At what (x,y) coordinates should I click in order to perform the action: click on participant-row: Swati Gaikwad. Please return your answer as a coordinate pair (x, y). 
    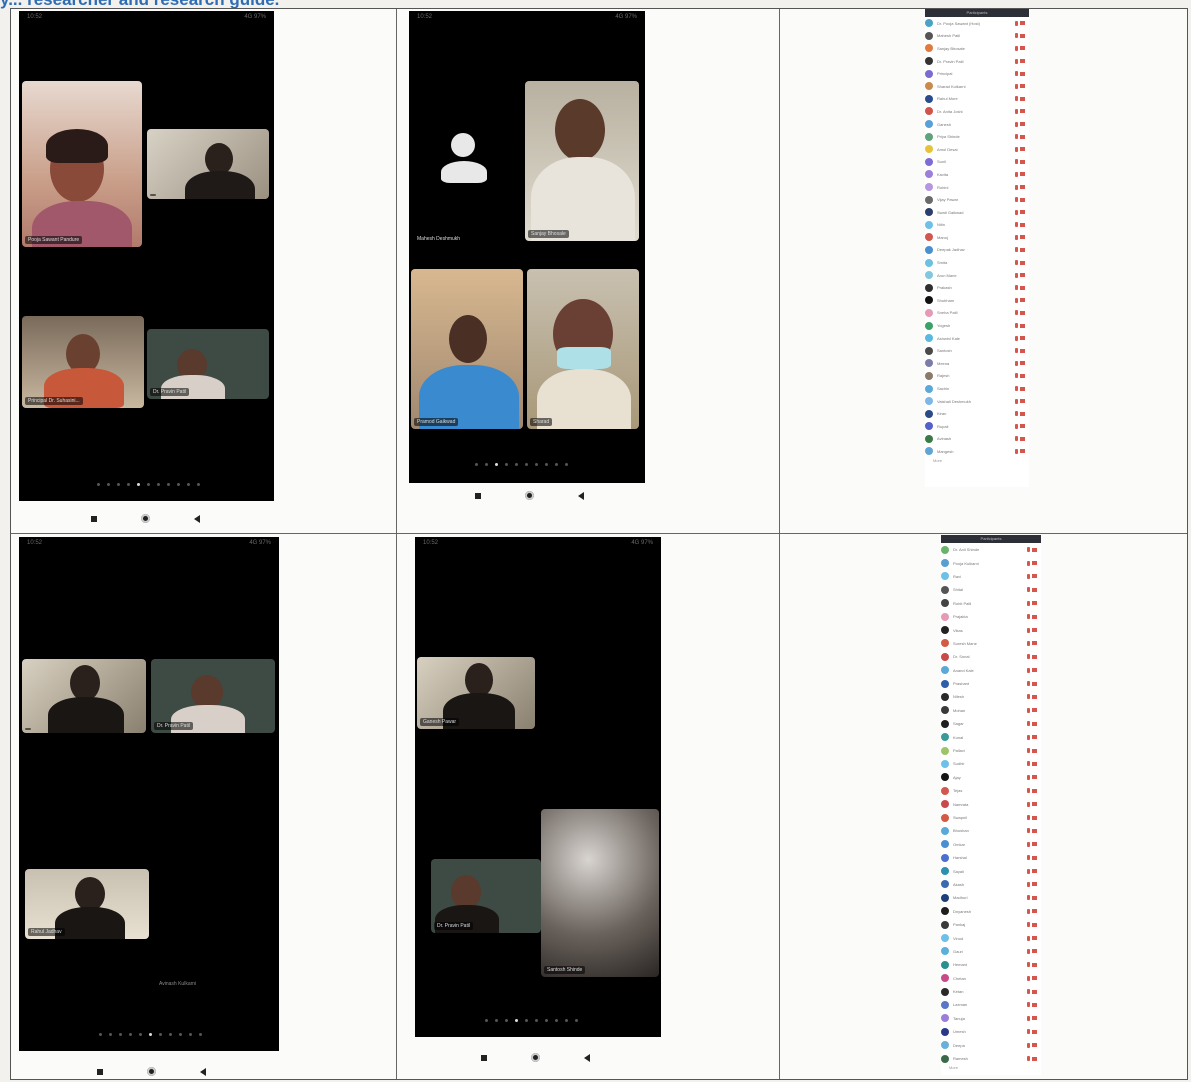
    Looking at the image, I should click on (977, 212).